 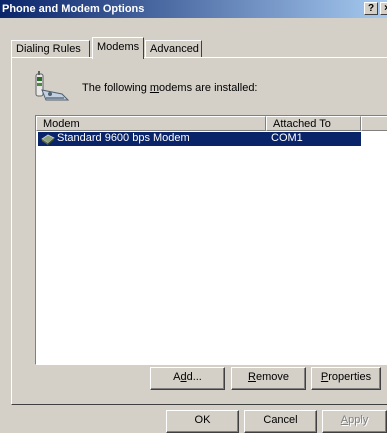 I want to click on help-button: ?, so click(x=371, y=8).